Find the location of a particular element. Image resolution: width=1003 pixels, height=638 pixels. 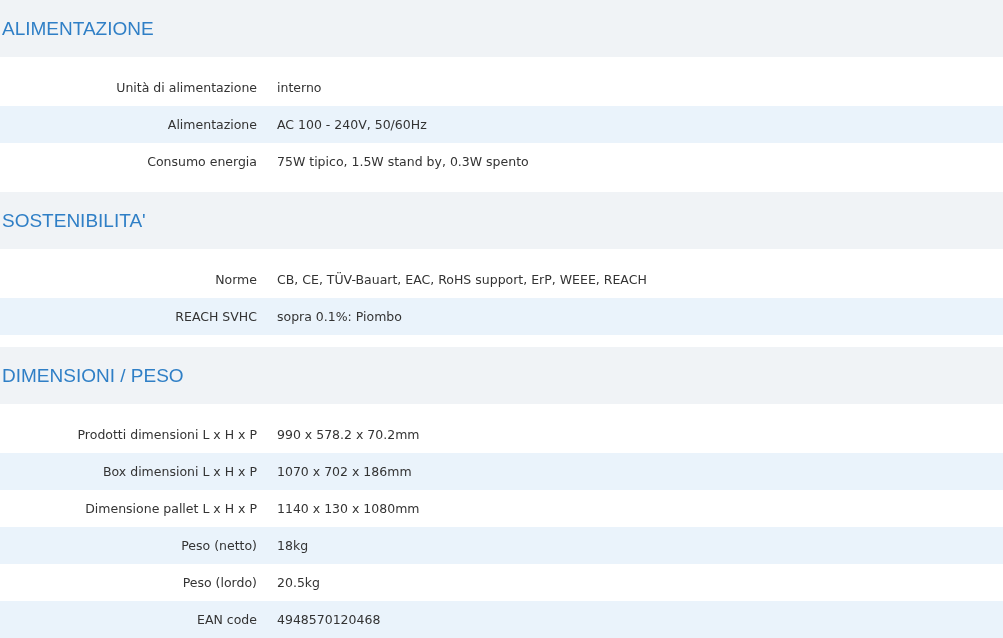

spec-label: Norme is located at coordinates (235, 279).